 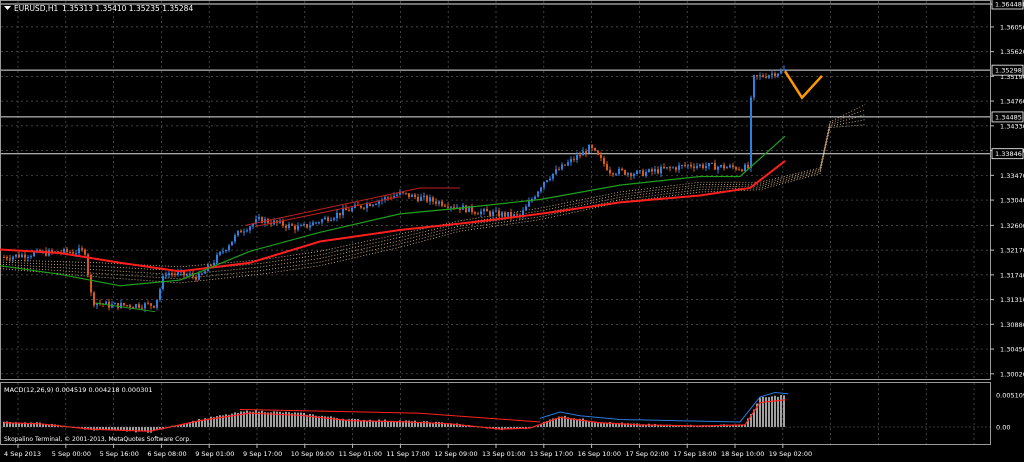 I want to click on price-tick-label: 1.31310, so click(x=1012, y=300).